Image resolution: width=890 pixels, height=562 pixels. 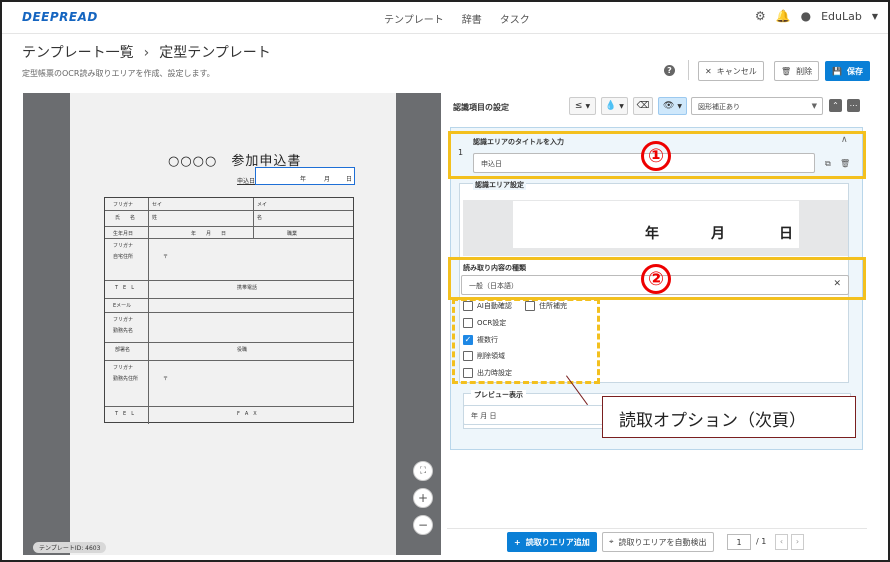 I want to click on auto-detect-button: ⌖ 読取りエリアを自動検出, so click(x=658, y=542).